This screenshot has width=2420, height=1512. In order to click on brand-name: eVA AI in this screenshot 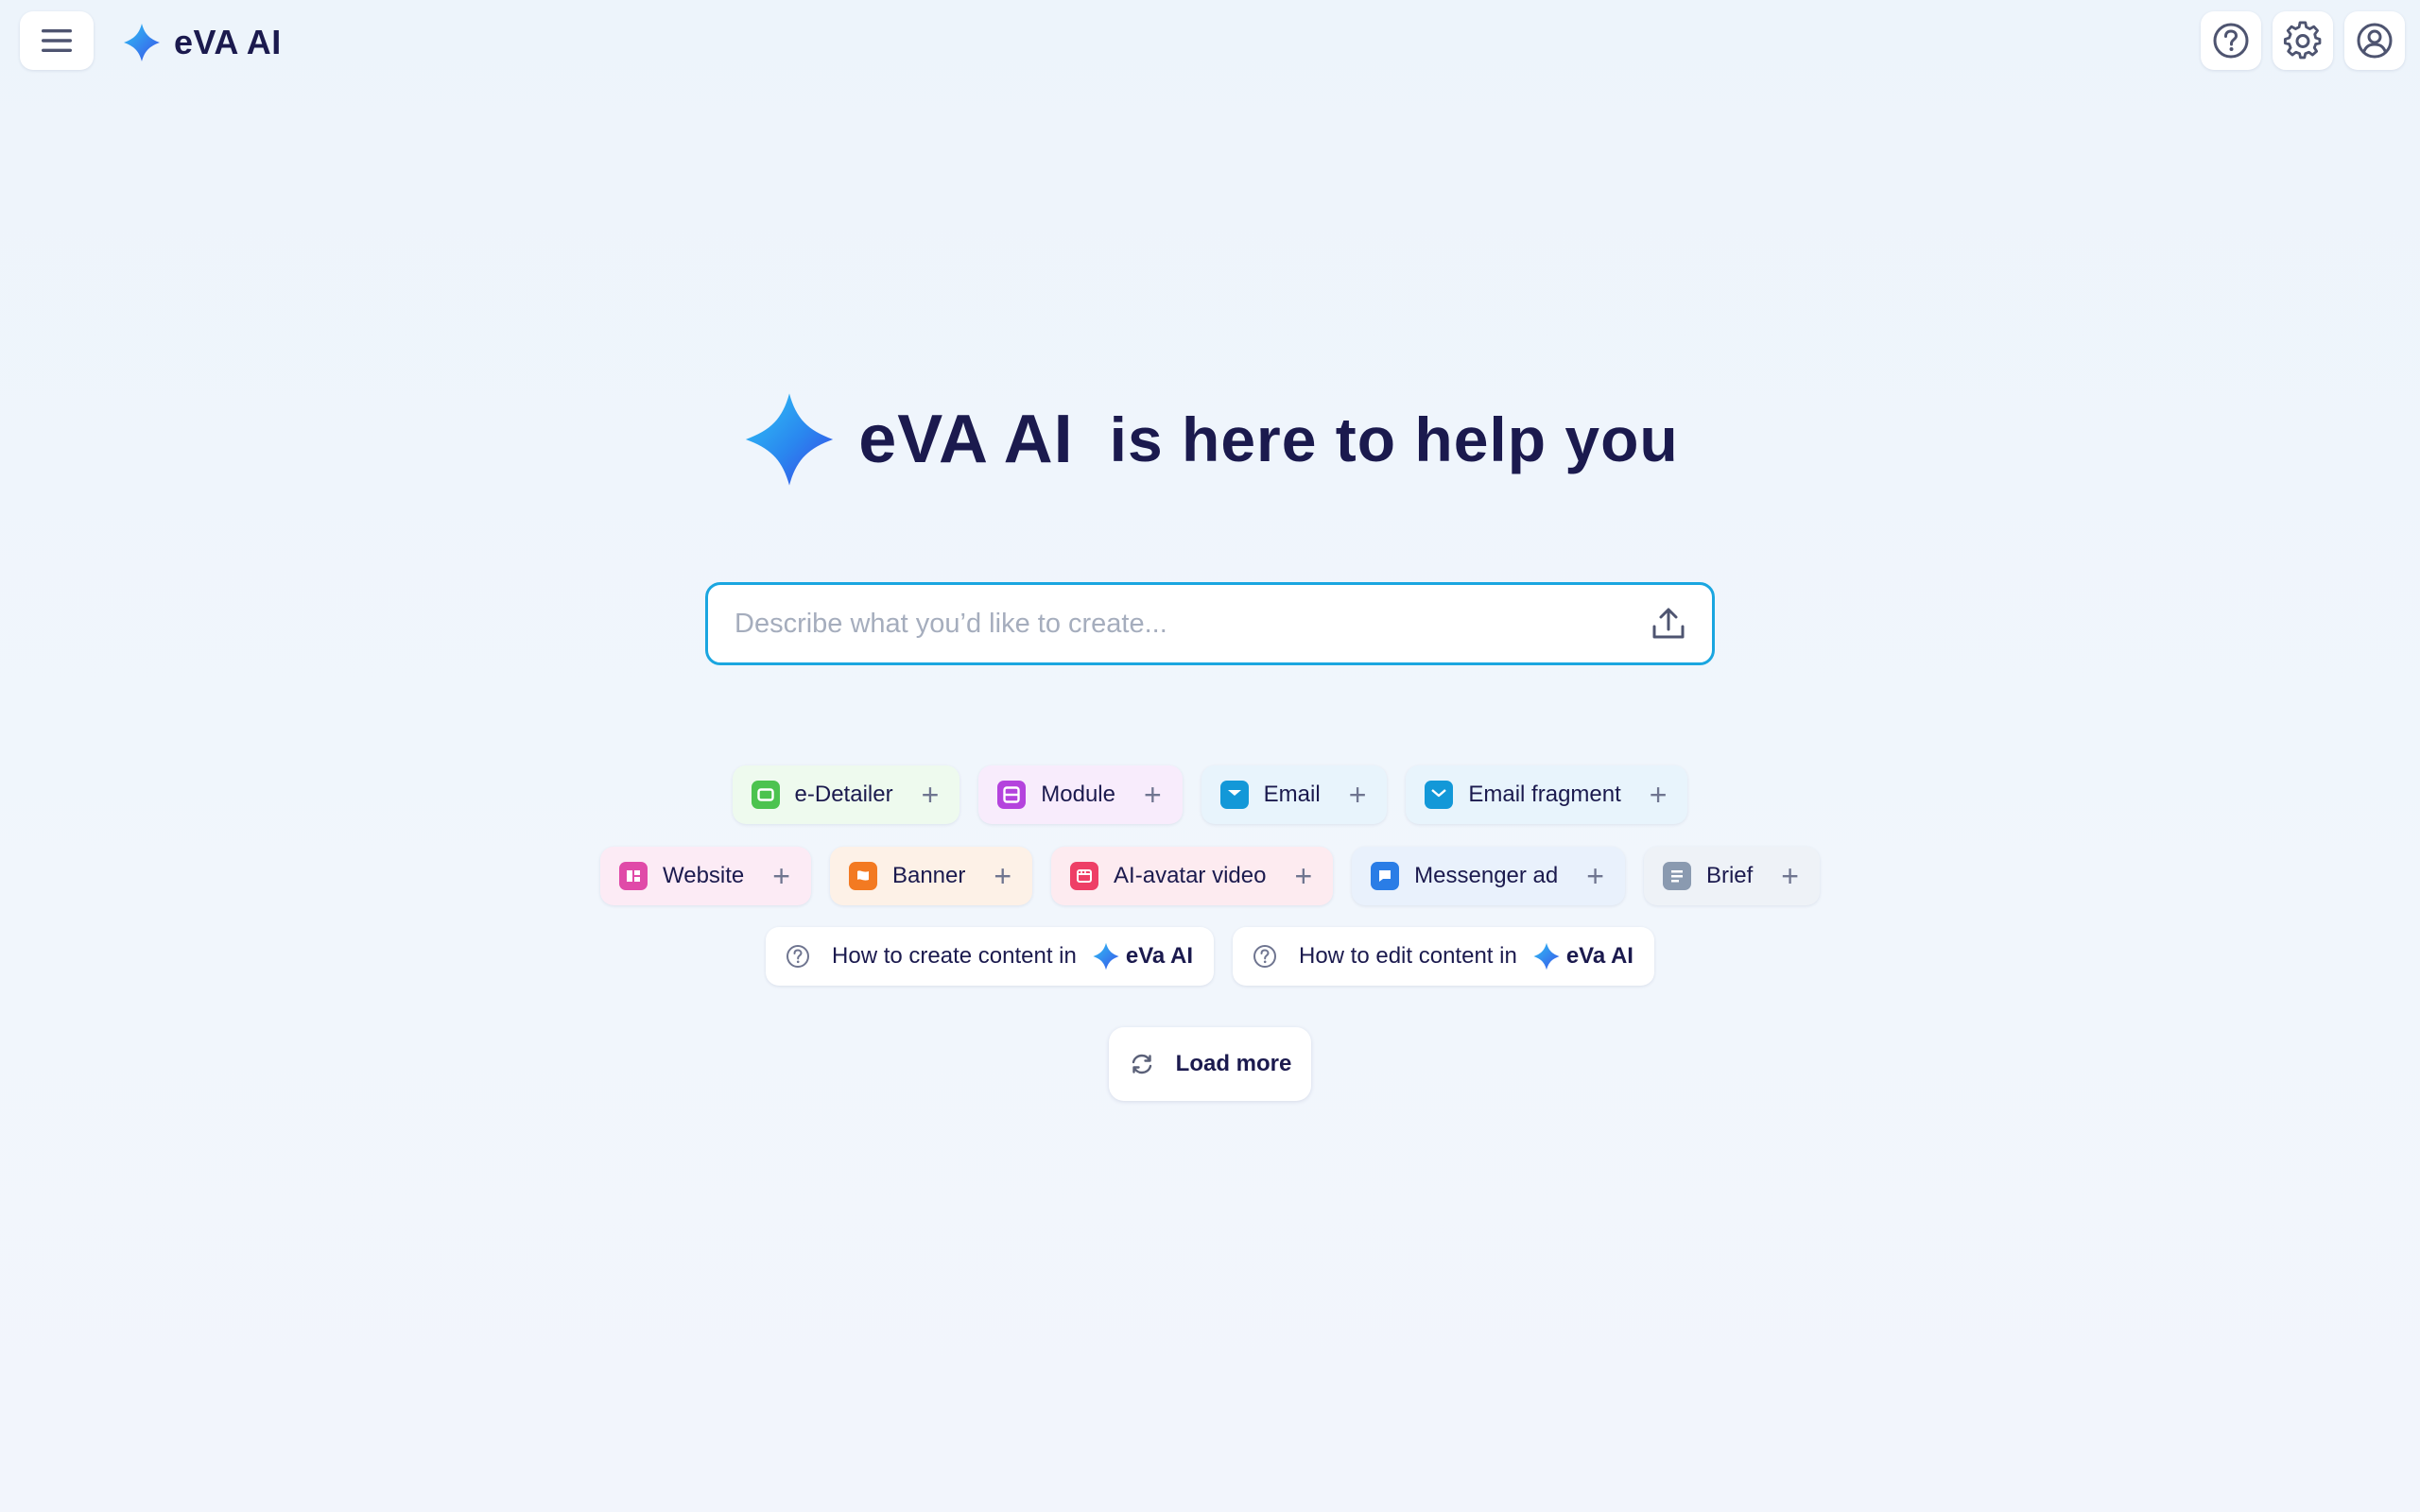, I will do `click(228, 42)`.